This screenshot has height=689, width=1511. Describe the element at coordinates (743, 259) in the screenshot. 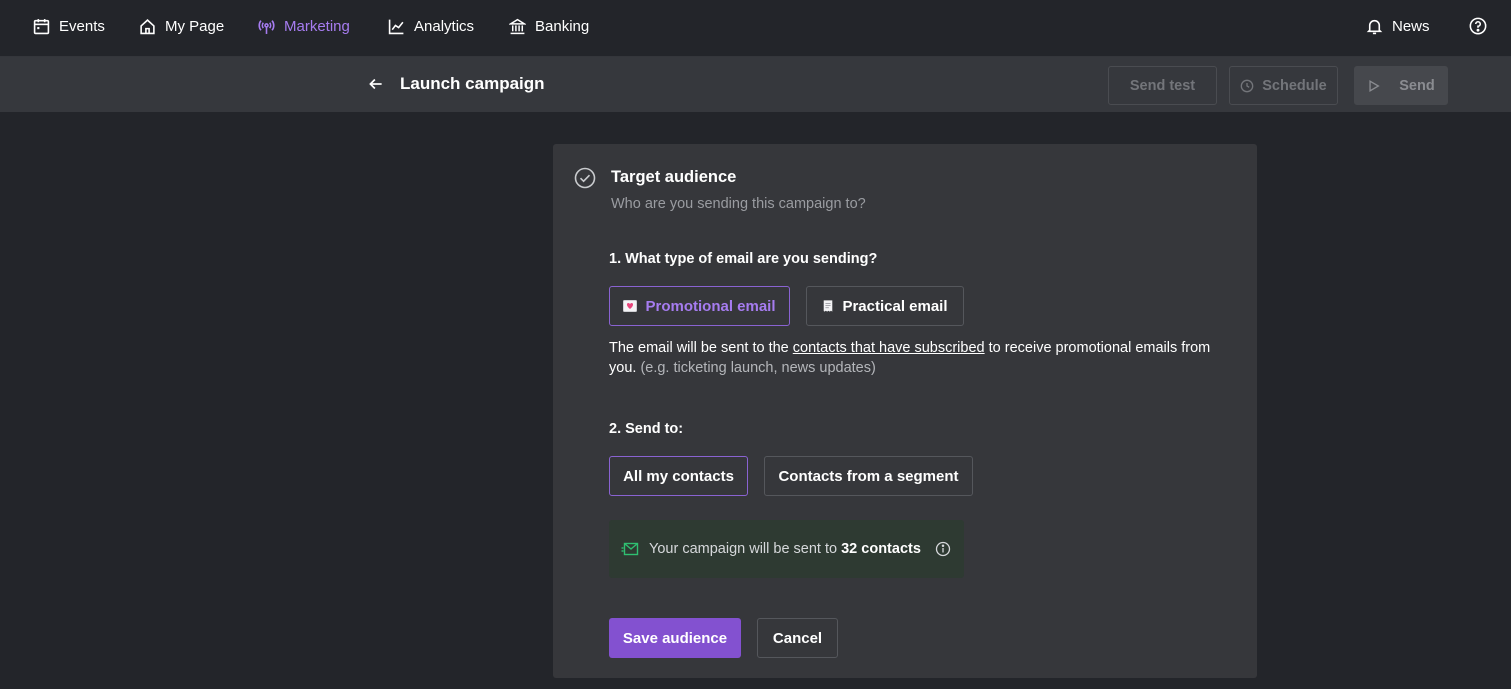

I see `email-type-question: 1. What type of email are you sending?` at that location.